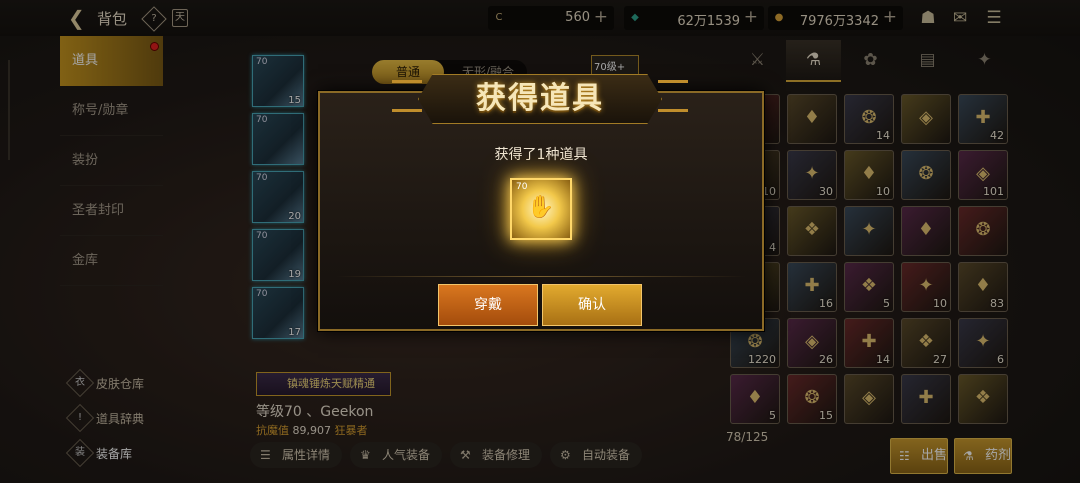 This screenshot has height=483, width=1080. What do you see at coordinates (540, 98) in the screenshot?
I see `dialog-title: 获得道具` at bounding box center [540, 98].